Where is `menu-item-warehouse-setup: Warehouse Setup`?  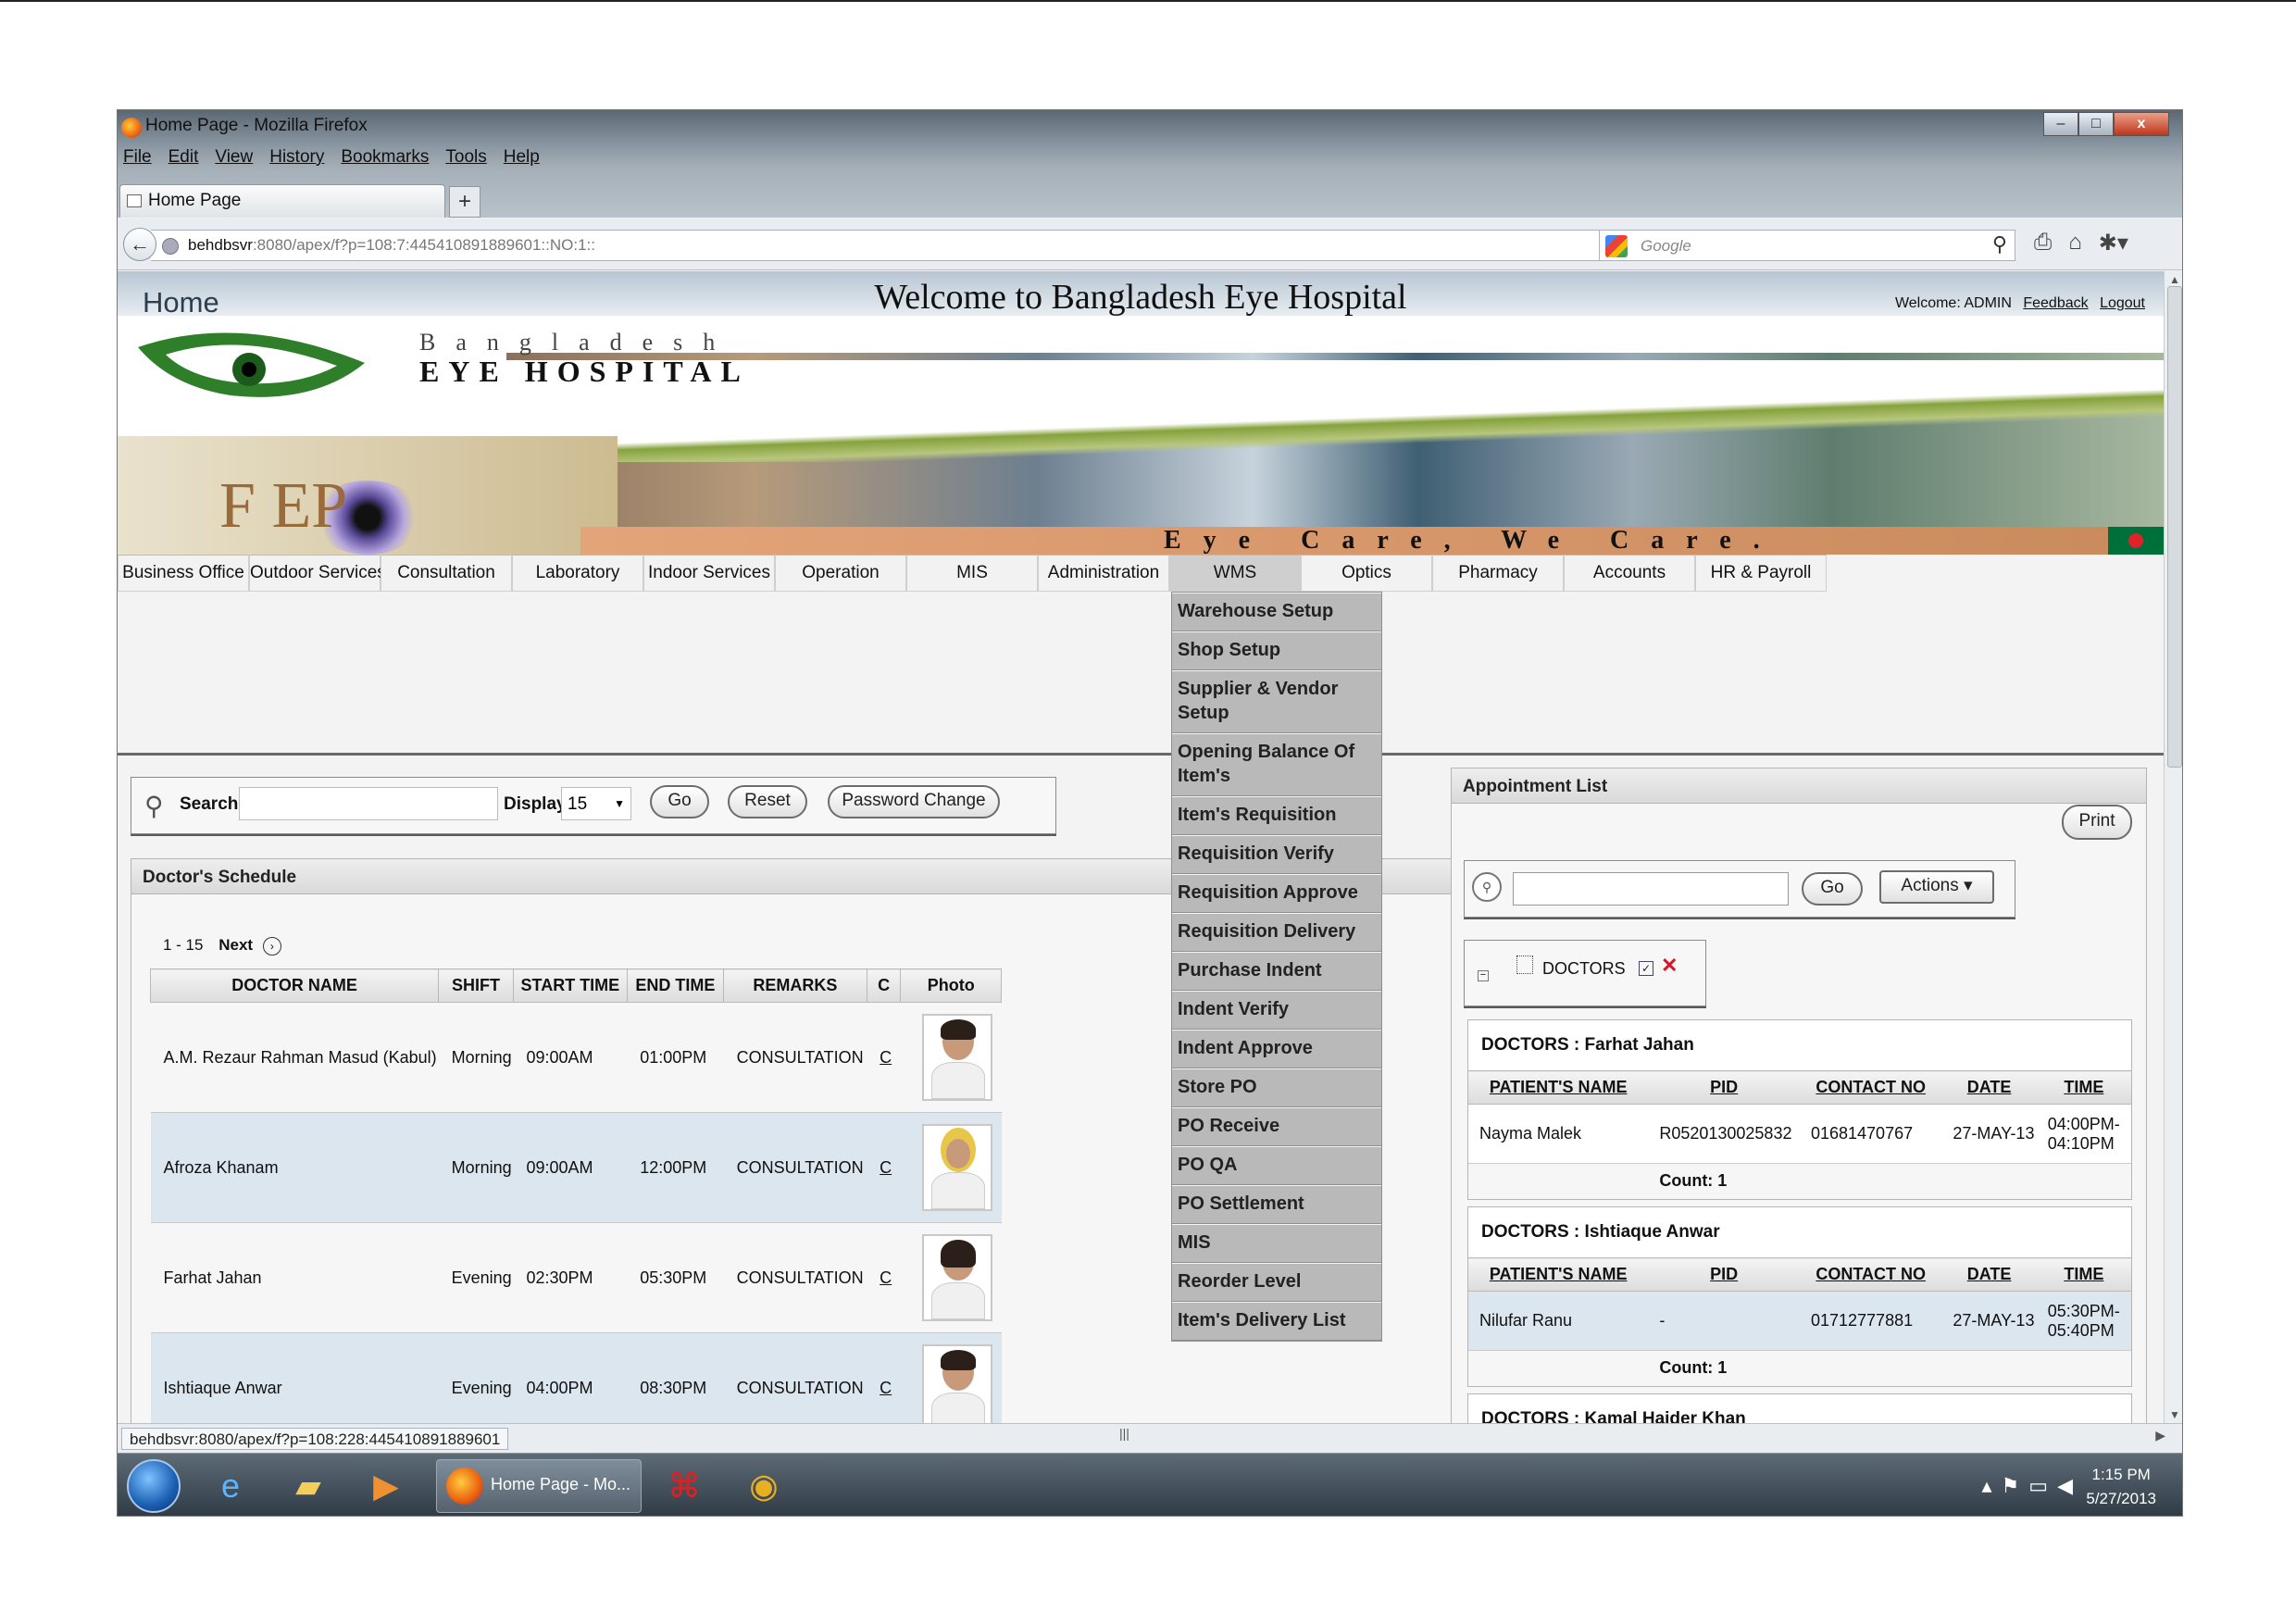
menu-item-warehouse-setup: Warehouse Setup is located at coordinates (1276, 612).